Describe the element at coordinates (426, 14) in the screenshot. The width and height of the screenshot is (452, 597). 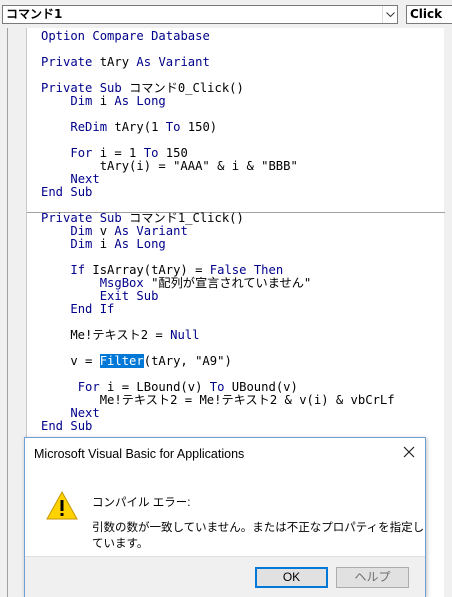
I see `procedure-combo-value: Click` at that location.